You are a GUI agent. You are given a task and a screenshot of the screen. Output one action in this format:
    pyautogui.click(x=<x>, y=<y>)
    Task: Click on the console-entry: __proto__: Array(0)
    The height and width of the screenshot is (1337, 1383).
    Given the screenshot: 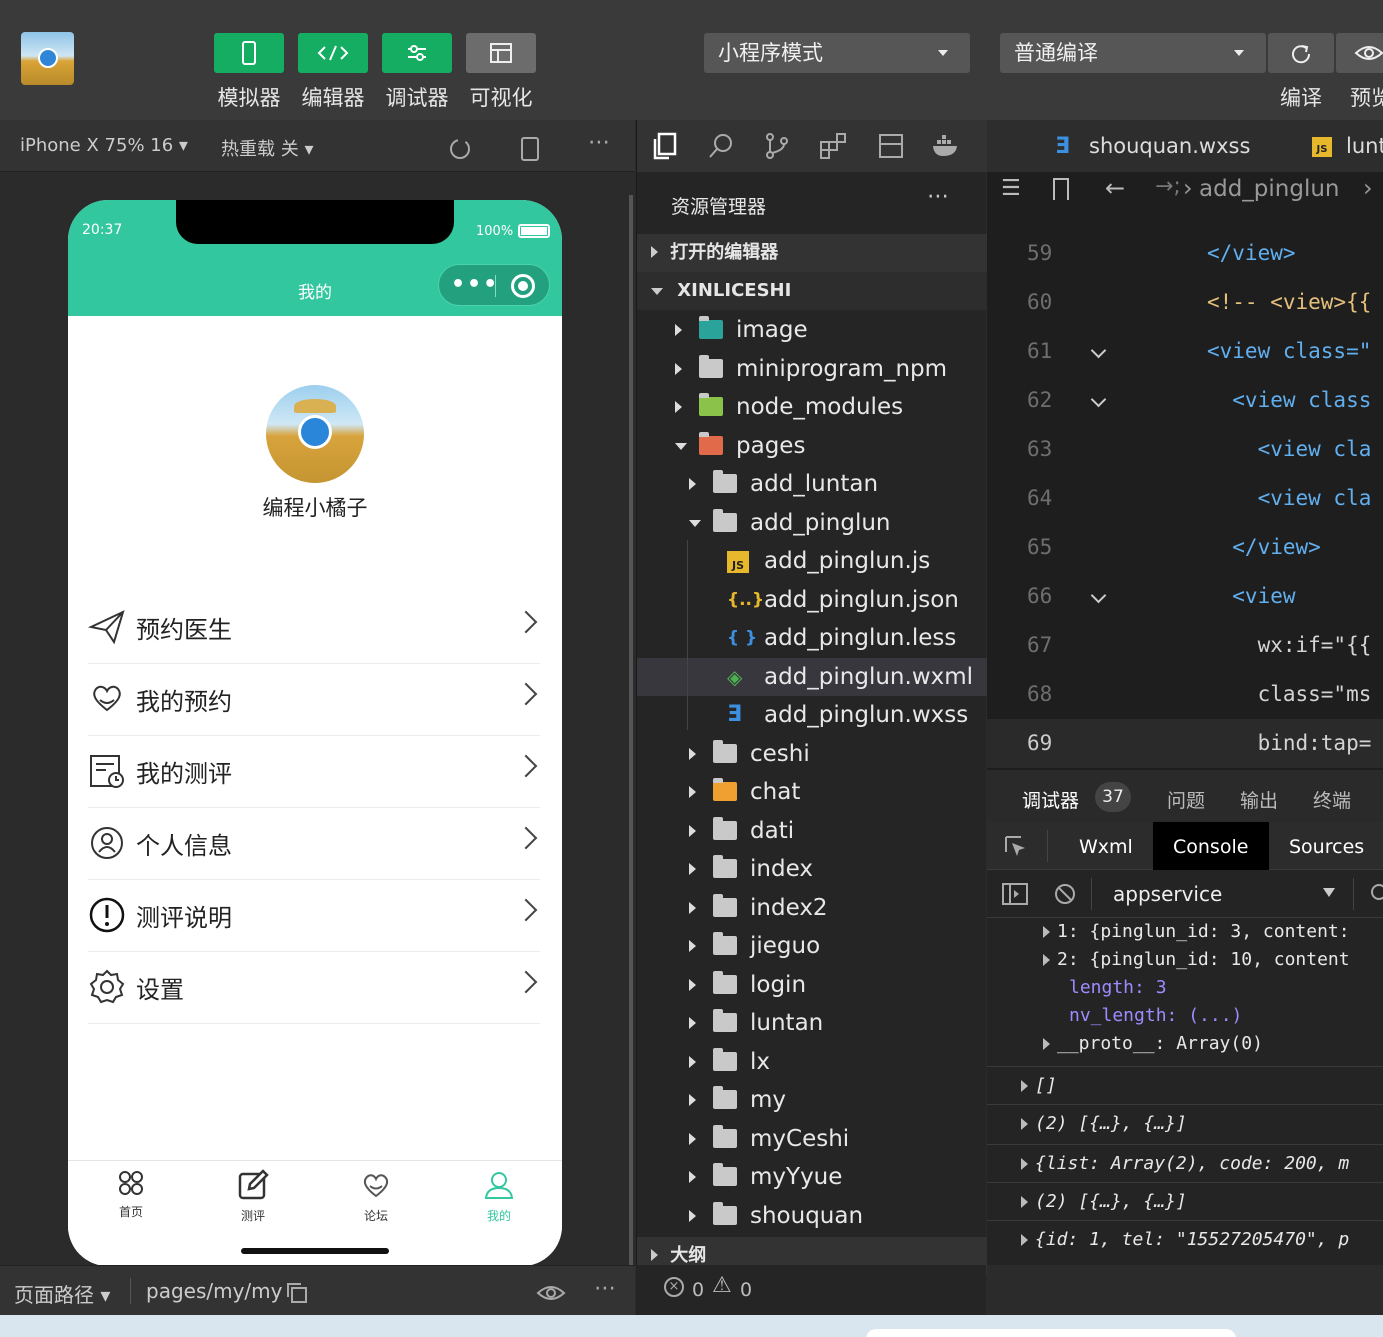 What is the action you would take?
    pyautogui.click(x=1185, y=1044)
    